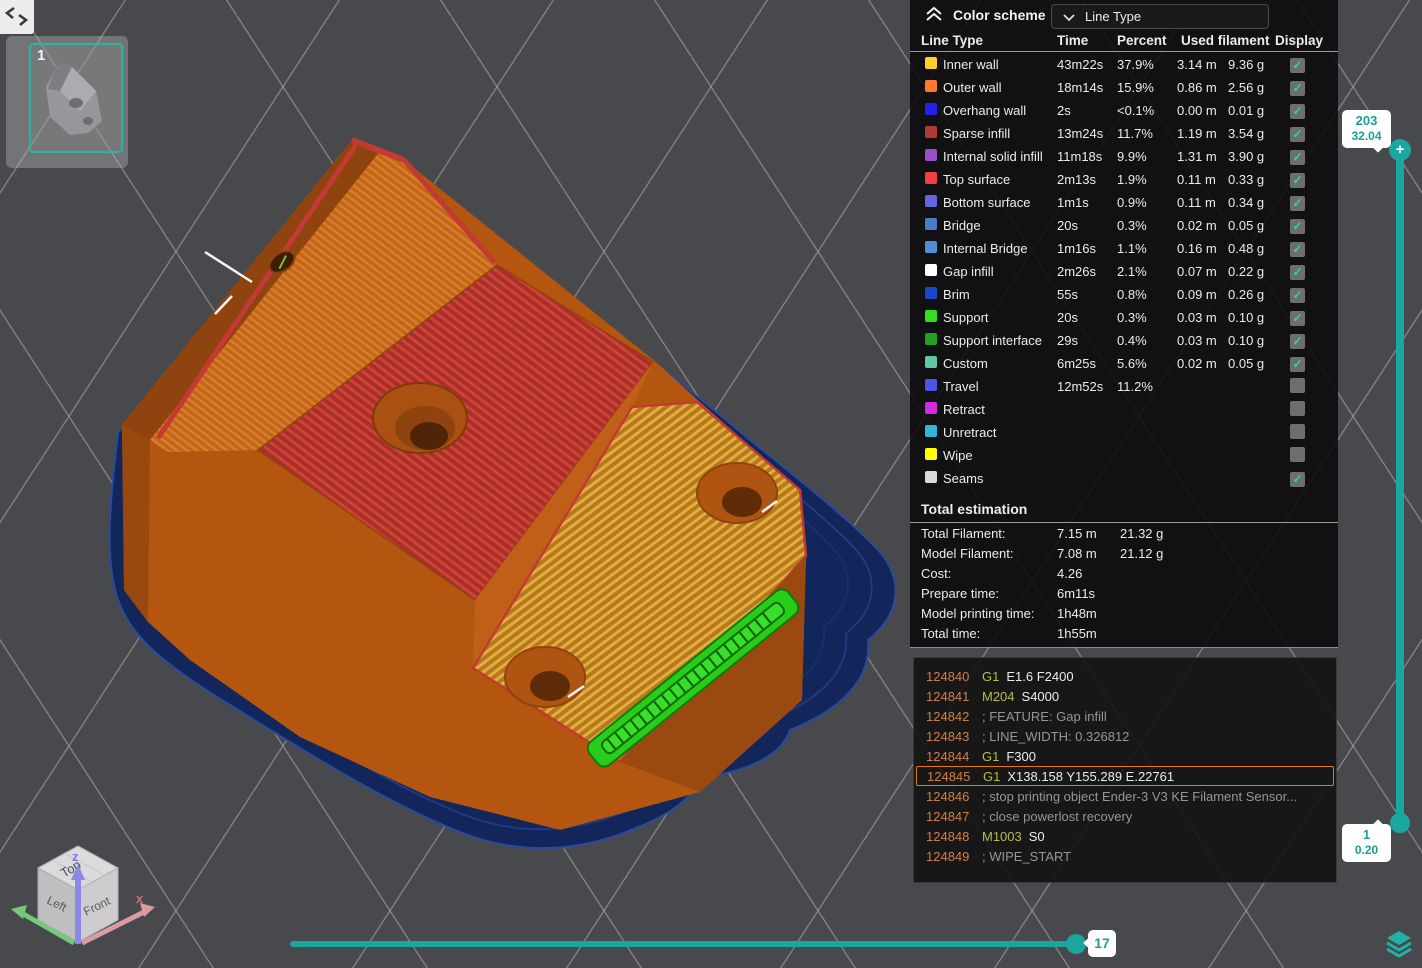 The width and height of the screenshot is (1422, 968). Describe the element at coordinates (961, 386) in the screenshot. I see `line-type-label: Travel` at that location.